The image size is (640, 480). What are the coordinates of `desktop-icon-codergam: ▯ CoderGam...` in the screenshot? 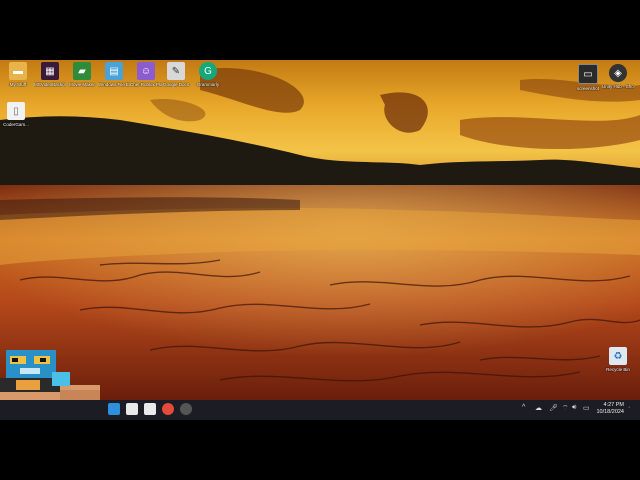 It's located at (16, 114).